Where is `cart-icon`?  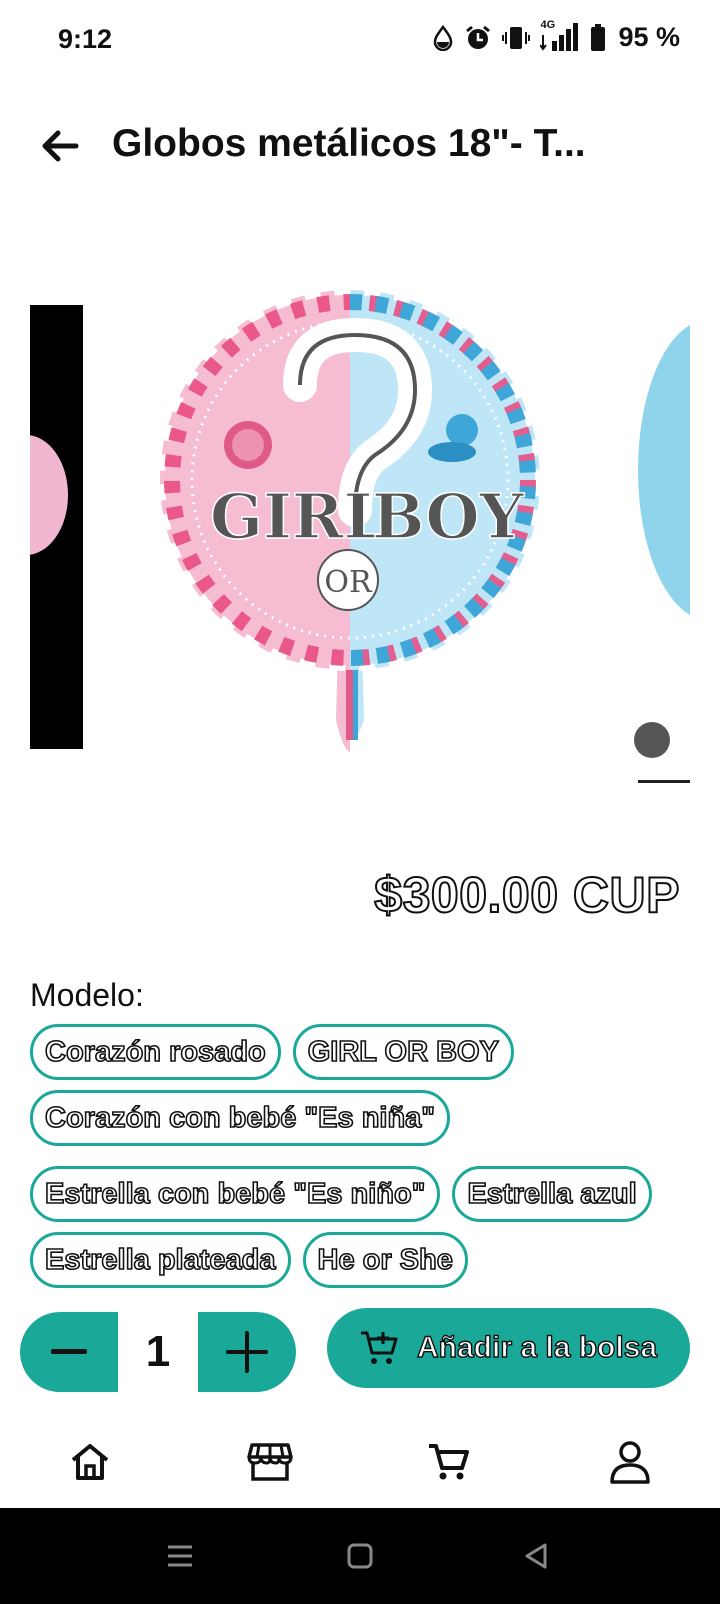
cart-icon is located at coordinates (449, 1462).